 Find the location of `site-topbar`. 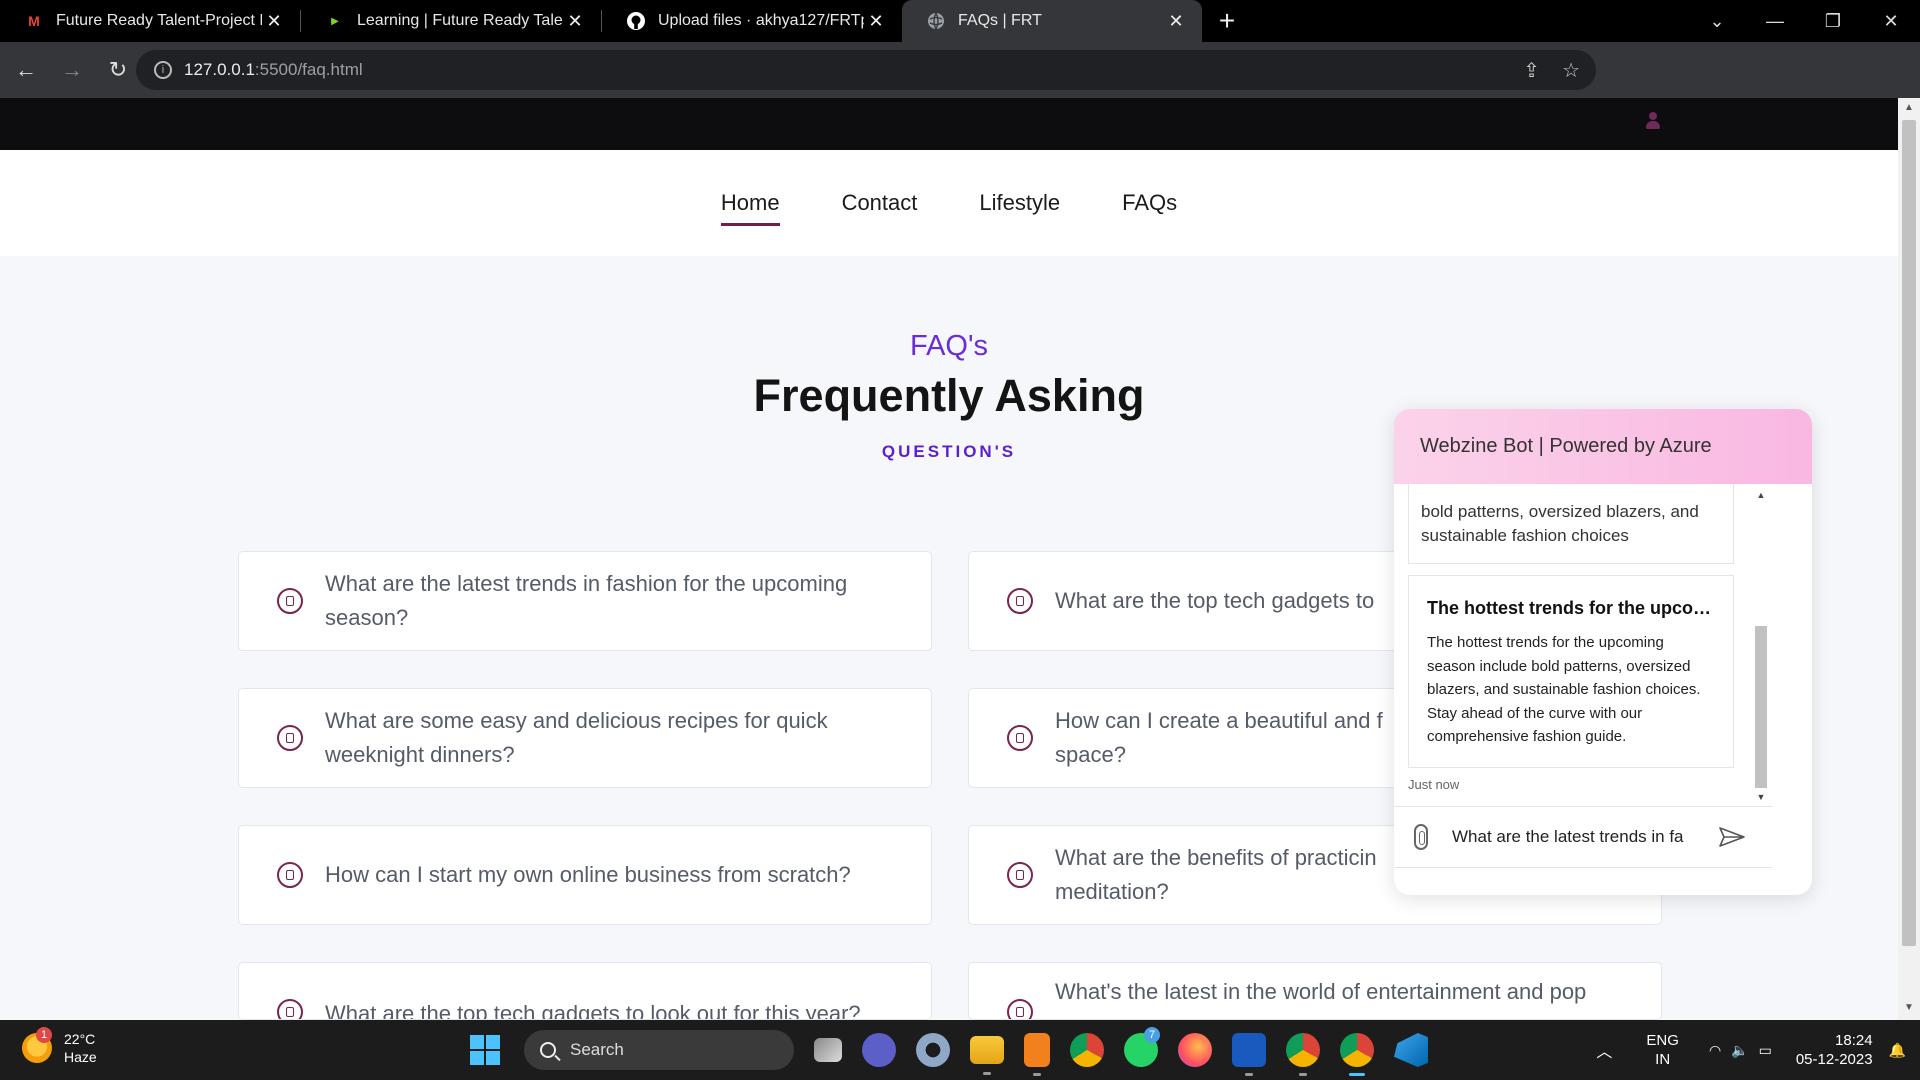

site-topbar is located at coordinates (949, 124).